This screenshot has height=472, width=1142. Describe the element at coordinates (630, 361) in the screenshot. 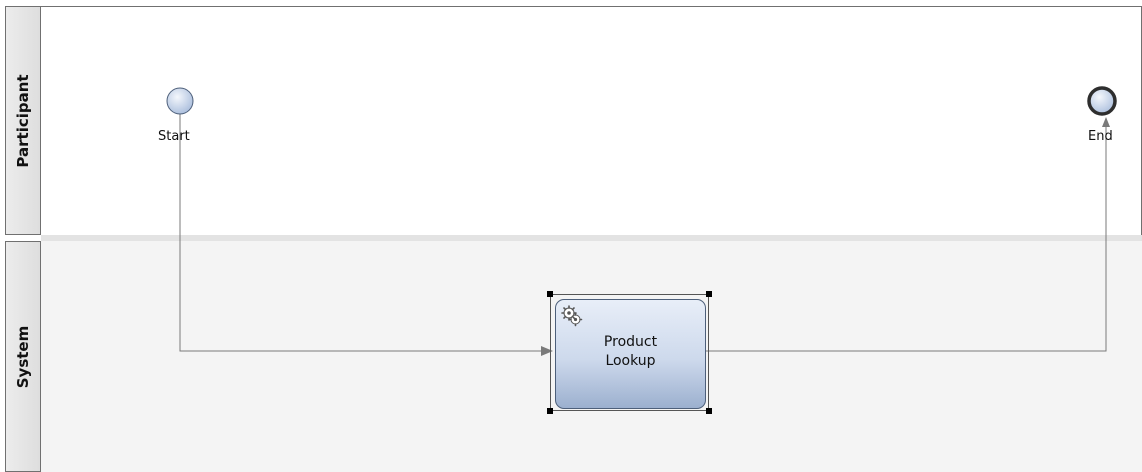

I see `task-label-line-2: Lookup` at that location.